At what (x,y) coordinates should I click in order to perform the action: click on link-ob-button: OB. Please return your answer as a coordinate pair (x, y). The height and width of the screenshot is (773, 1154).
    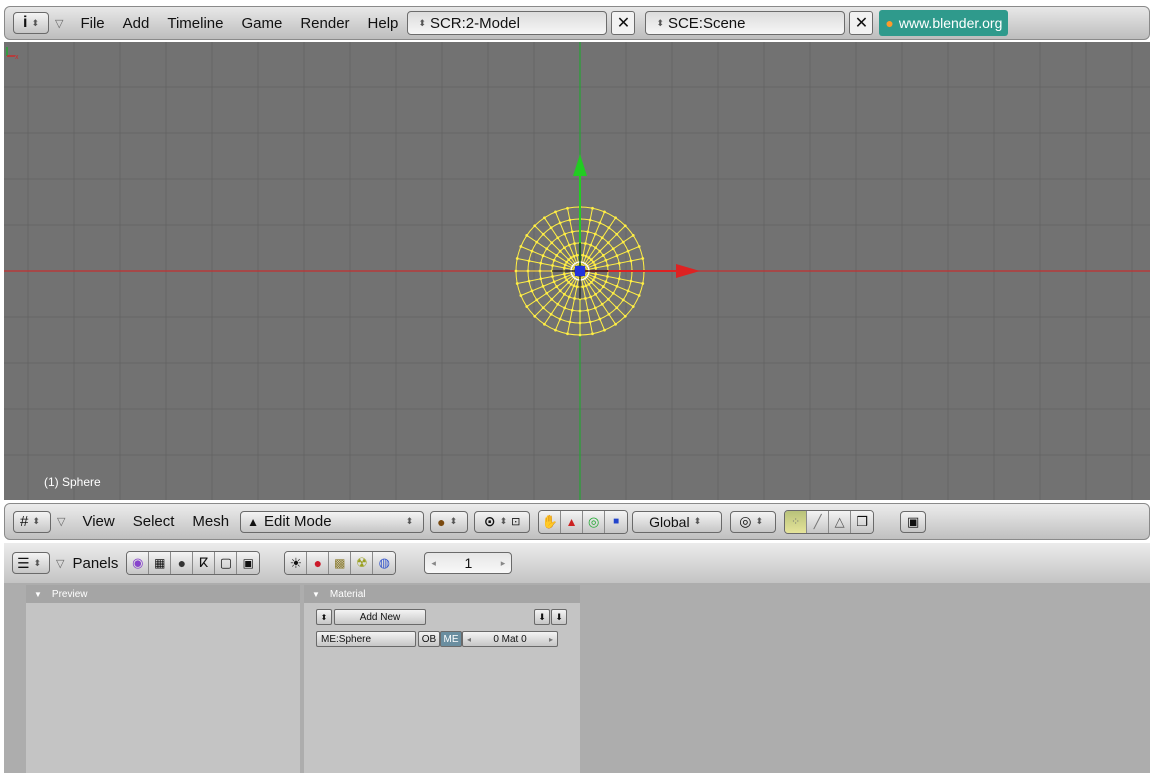
    Looking at the image, I should click on (429, 639).